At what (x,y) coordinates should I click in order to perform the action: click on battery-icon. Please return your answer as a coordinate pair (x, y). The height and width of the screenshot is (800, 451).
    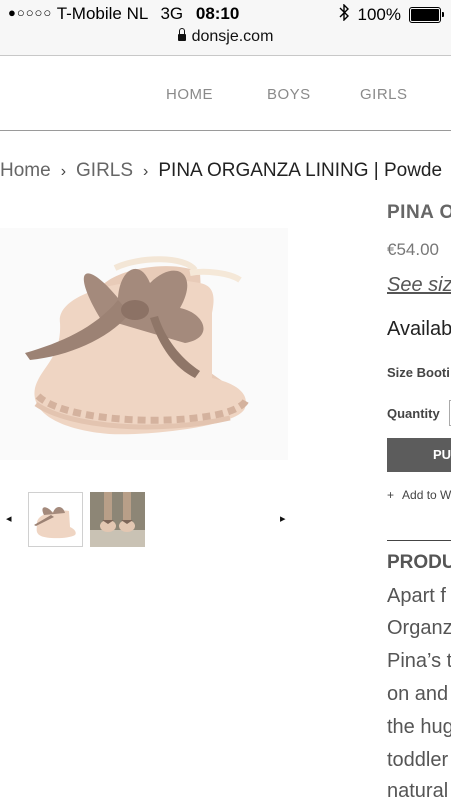
    Looking at the image, I should click on (426, 15).